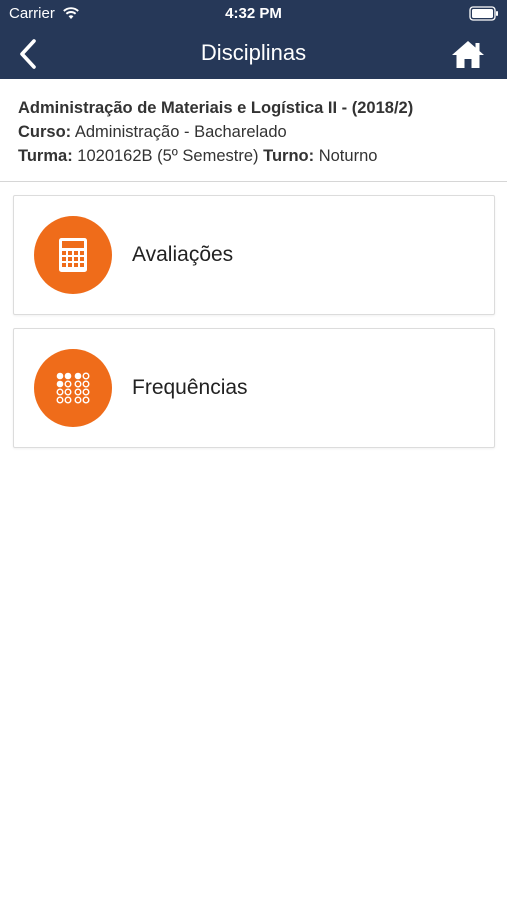  I want to click on frequencias-label: Frequências, so click(190, 387).